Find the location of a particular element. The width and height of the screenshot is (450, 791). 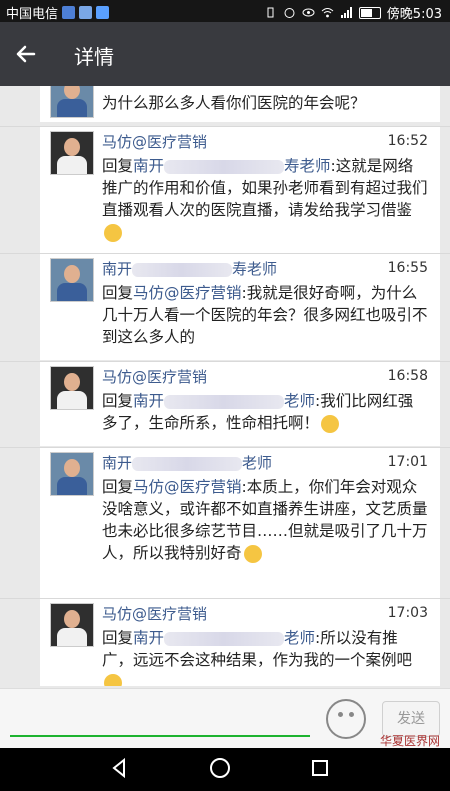

list-item: 为什么那么多人看你们医院的年会呢？ is located at coordinates (240, 104).